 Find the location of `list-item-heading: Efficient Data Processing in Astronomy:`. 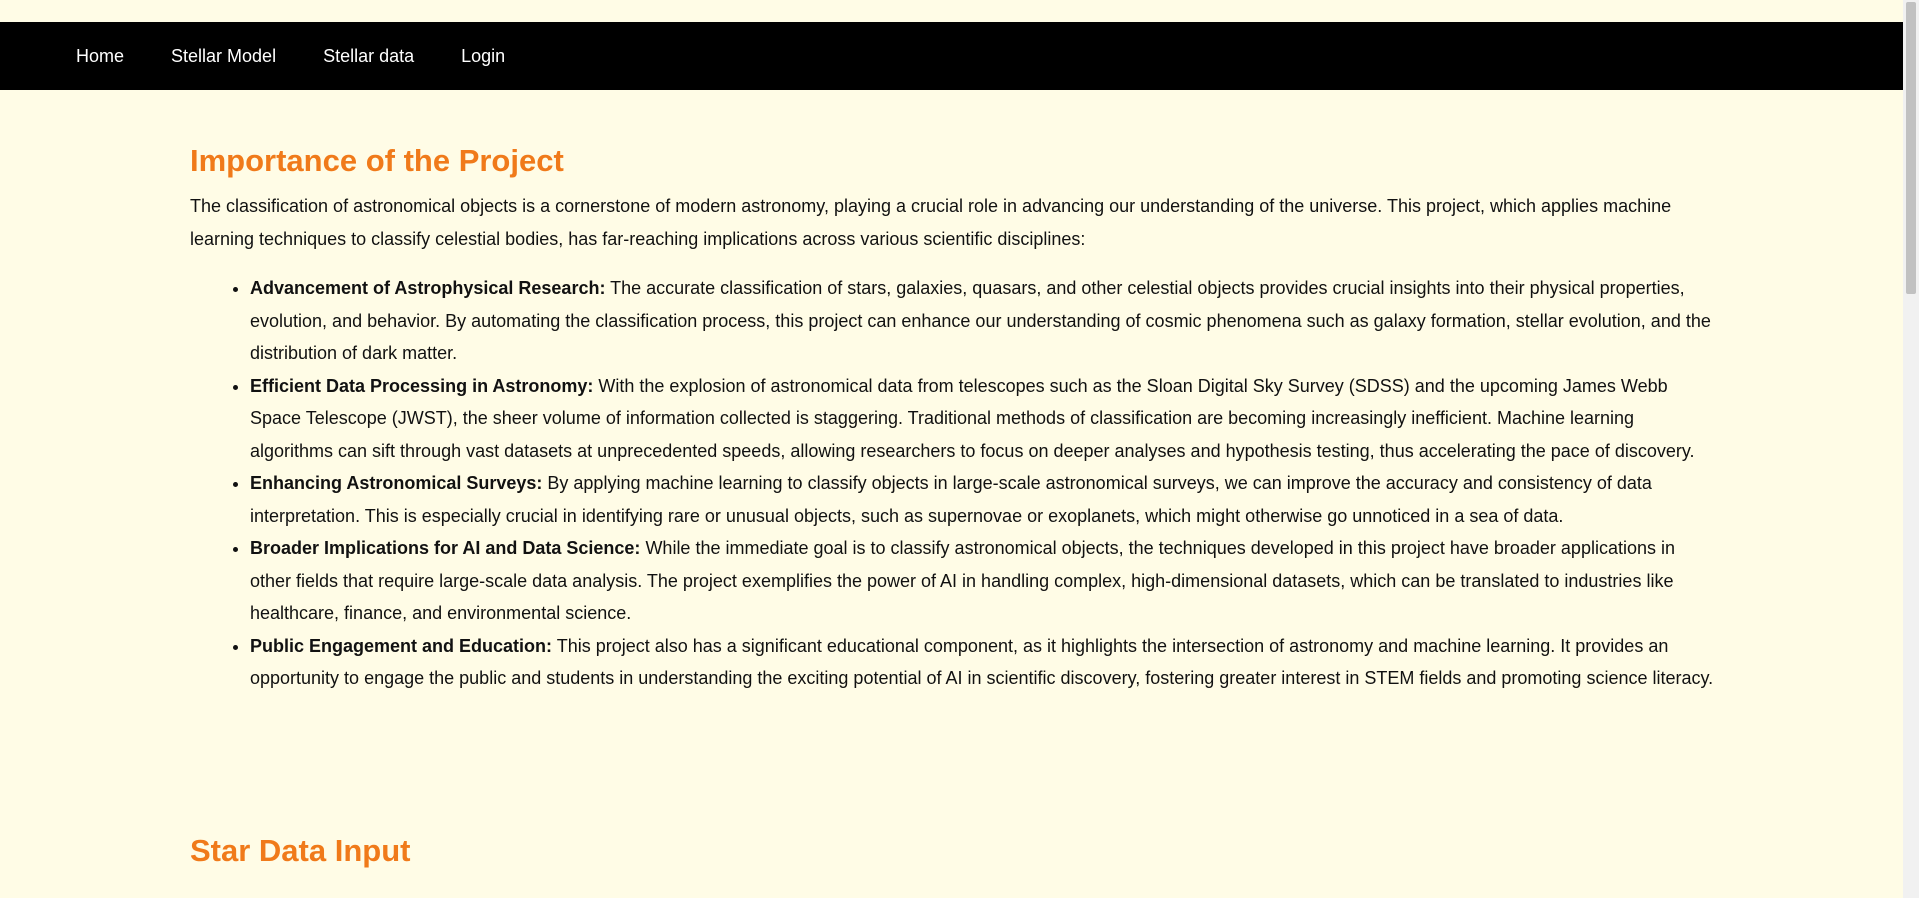

list-item-heading: Efficient Data Processing in Astronomy: is located at coordinates (422, 385).